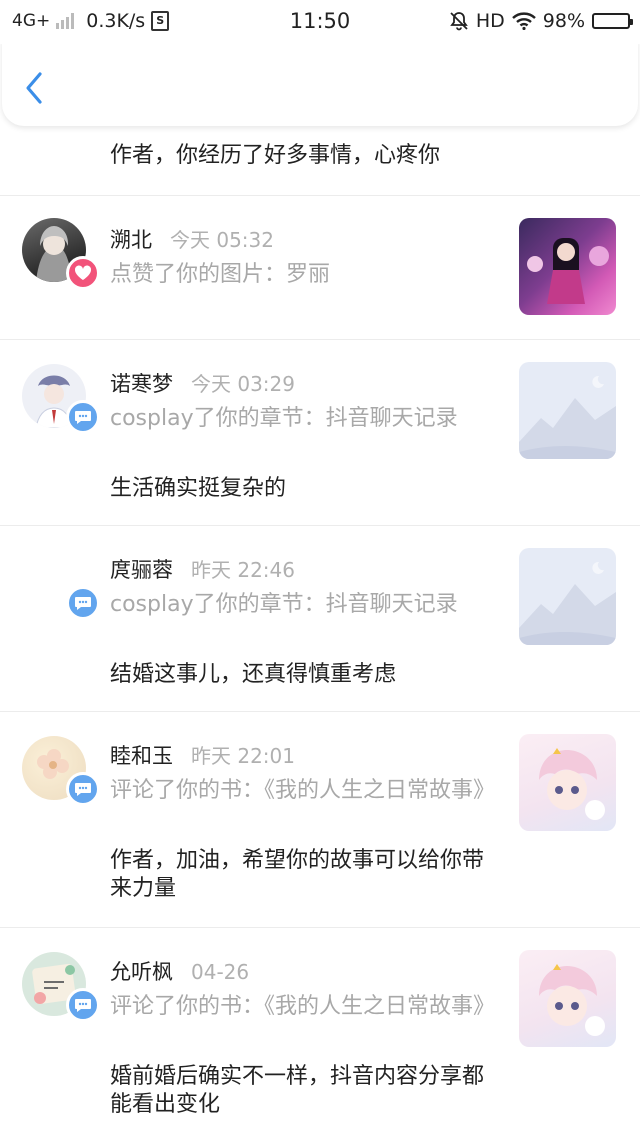  Describe the element at coordinates (568, 271) in the screenshot. I see `doll-image` at that location.